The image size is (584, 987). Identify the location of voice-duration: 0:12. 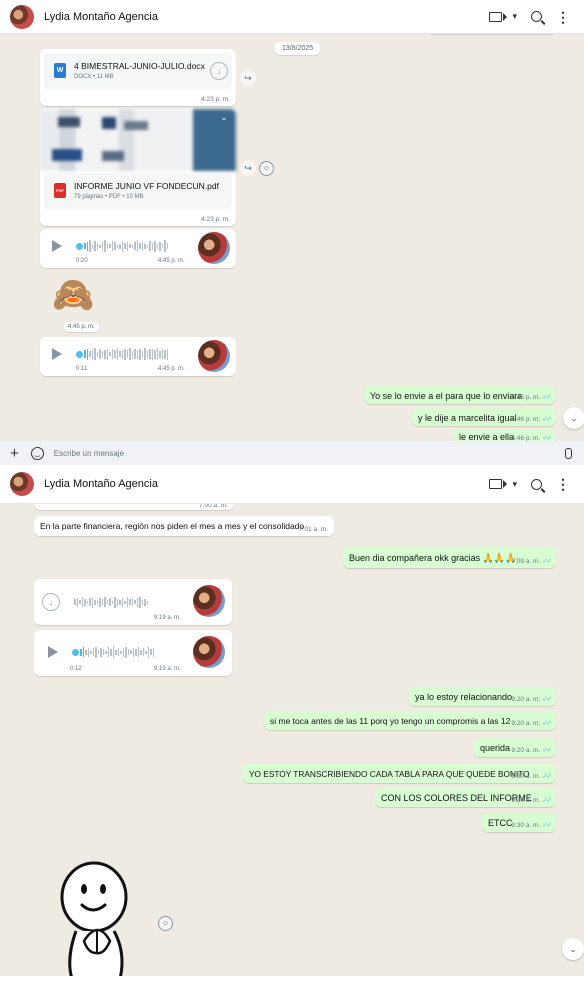
(76, 669).